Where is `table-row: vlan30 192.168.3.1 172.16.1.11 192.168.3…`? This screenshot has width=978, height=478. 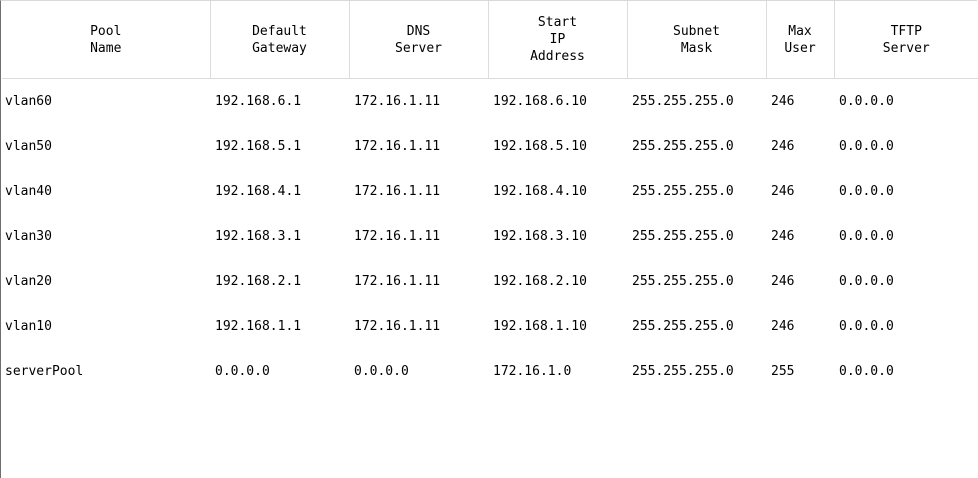
table-row: vlan30 192.168.3.1 172.16.1.11 192.168.3… is located at coordinates (490, 236).